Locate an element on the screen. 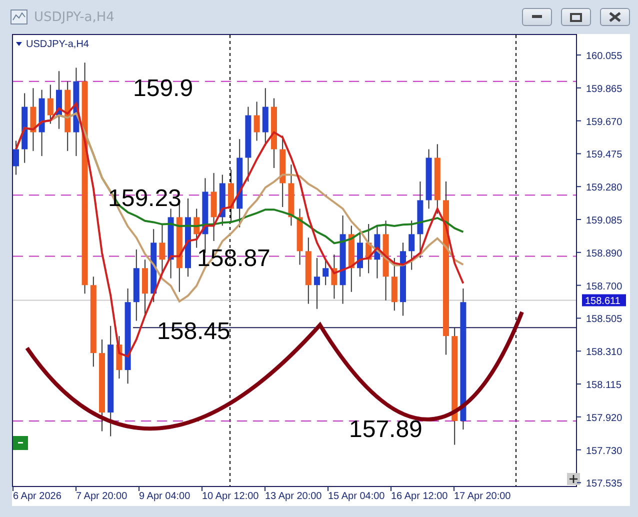  window-title: USDJPY-a,H4 is located at coordinates (75, 17).